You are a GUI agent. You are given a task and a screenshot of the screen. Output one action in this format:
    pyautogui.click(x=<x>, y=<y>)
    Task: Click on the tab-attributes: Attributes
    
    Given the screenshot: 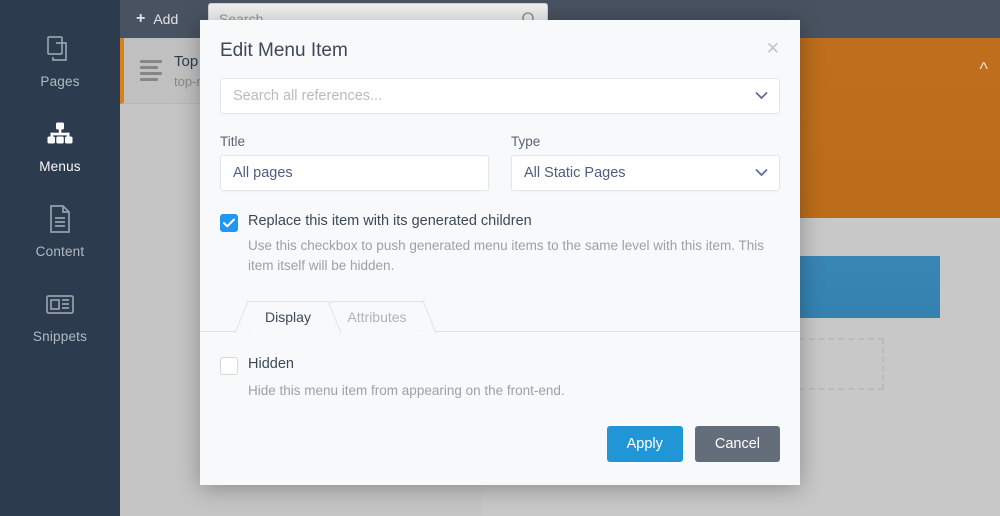 What is the action you would take?
    pyautogui.click(x=377, y=317)
    